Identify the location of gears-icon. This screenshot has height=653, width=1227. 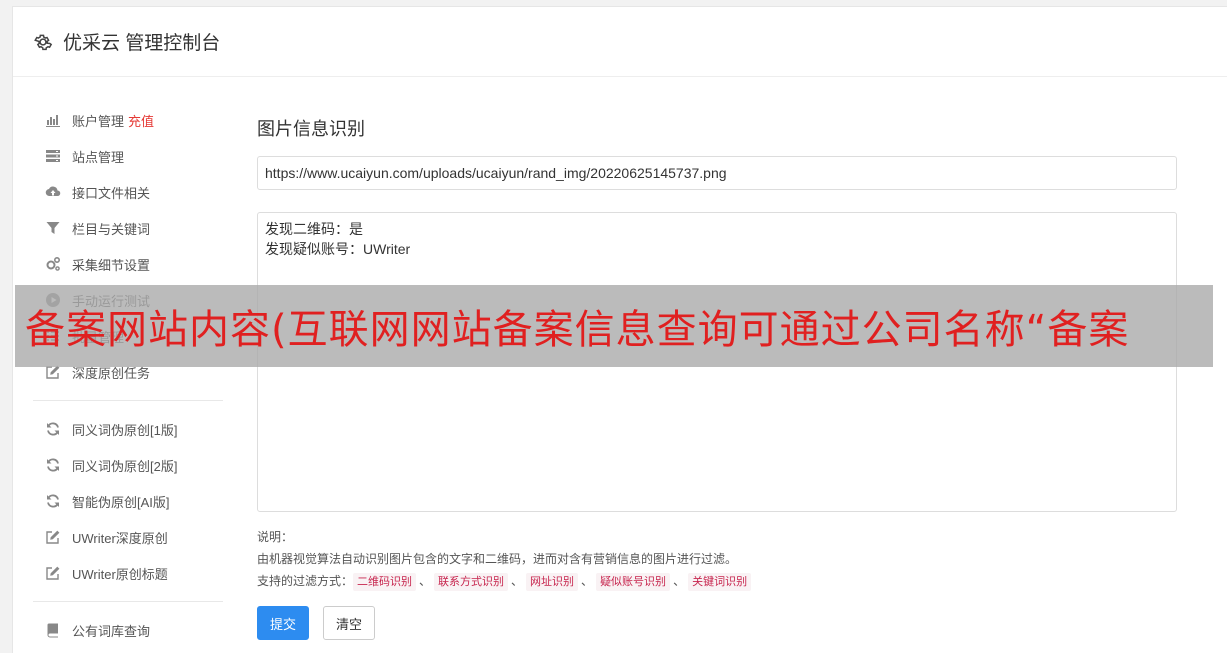
(53, 264).